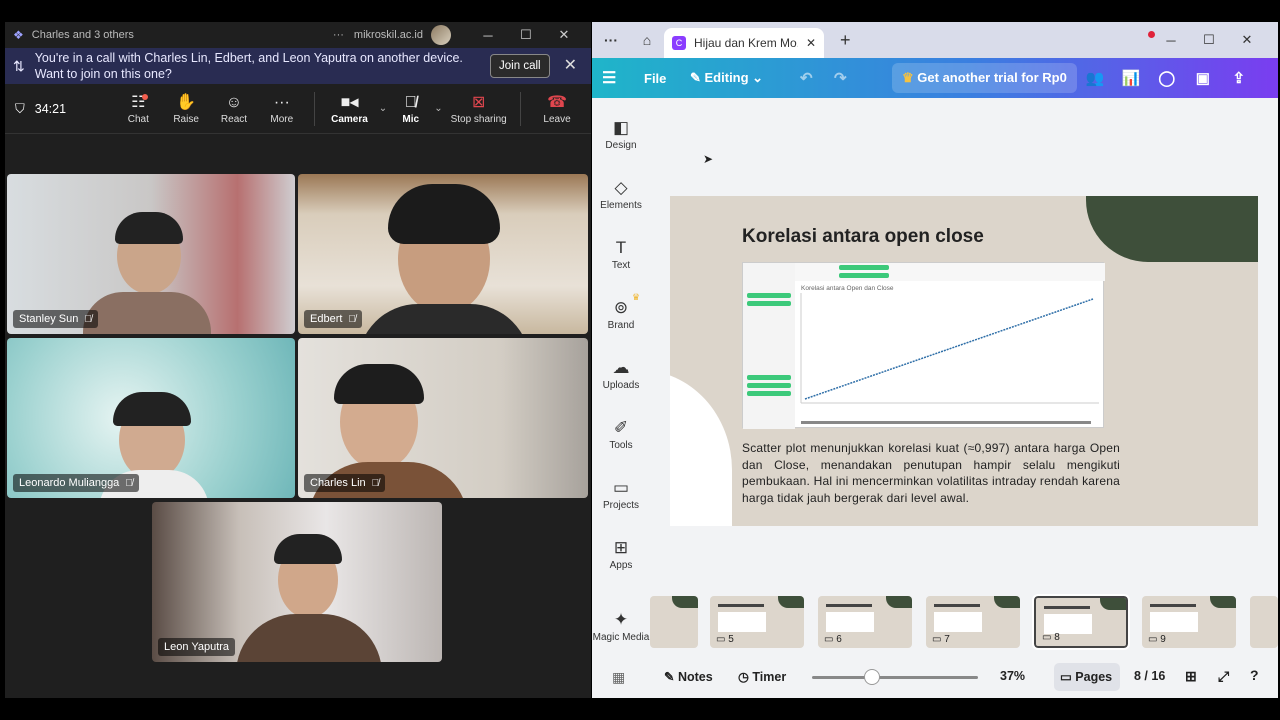  Describe the element at coordinates (726, 77) in the screenshot. I see `editing-label: Editing` at that location.